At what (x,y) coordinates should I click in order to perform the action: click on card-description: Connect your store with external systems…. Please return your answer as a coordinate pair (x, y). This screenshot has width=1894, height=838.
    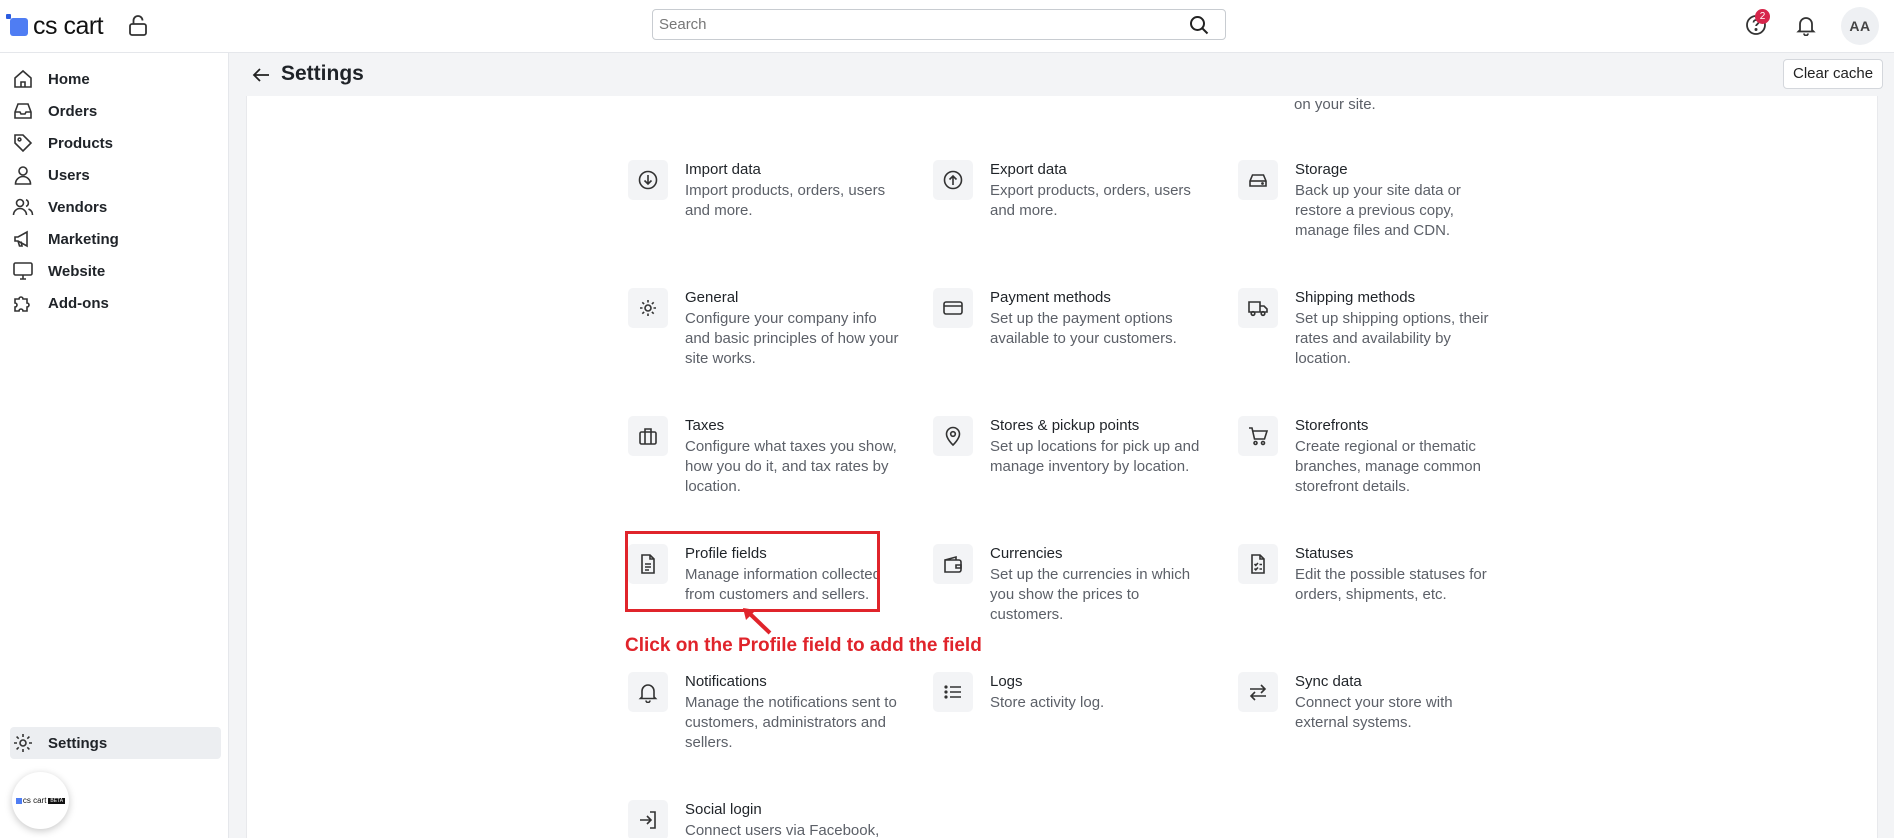
    Looking at the image, I should click on (1374, 712).